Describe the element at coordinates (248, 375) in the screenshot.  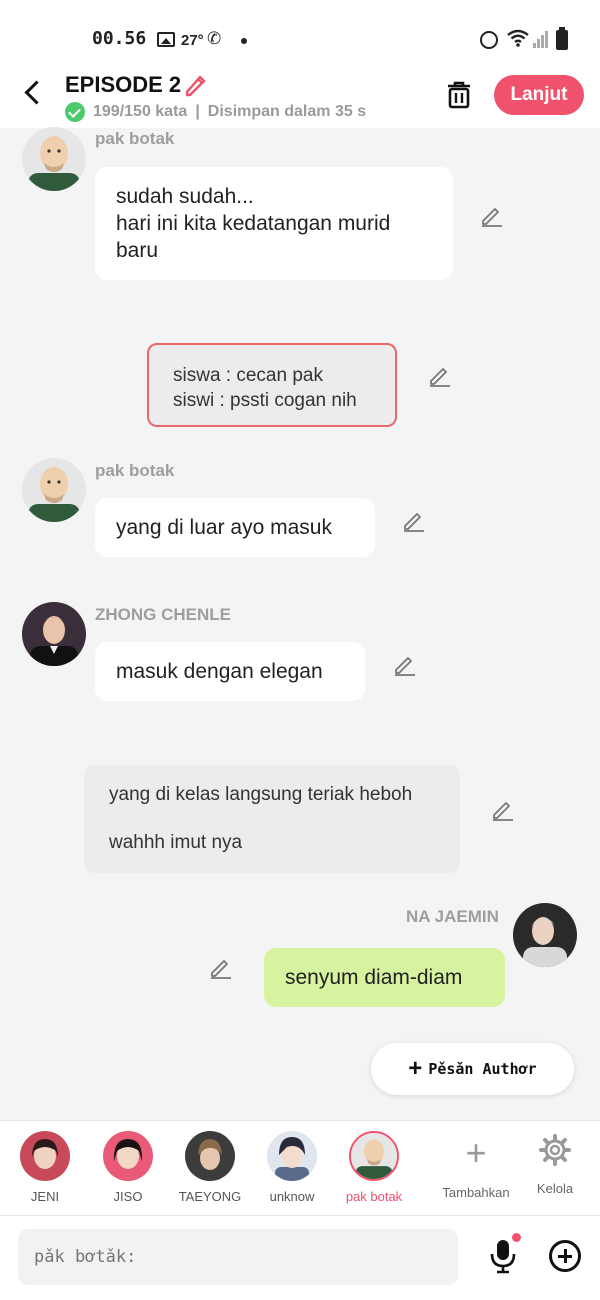
I see `narration-line: siswa : cecan pak` at that location.